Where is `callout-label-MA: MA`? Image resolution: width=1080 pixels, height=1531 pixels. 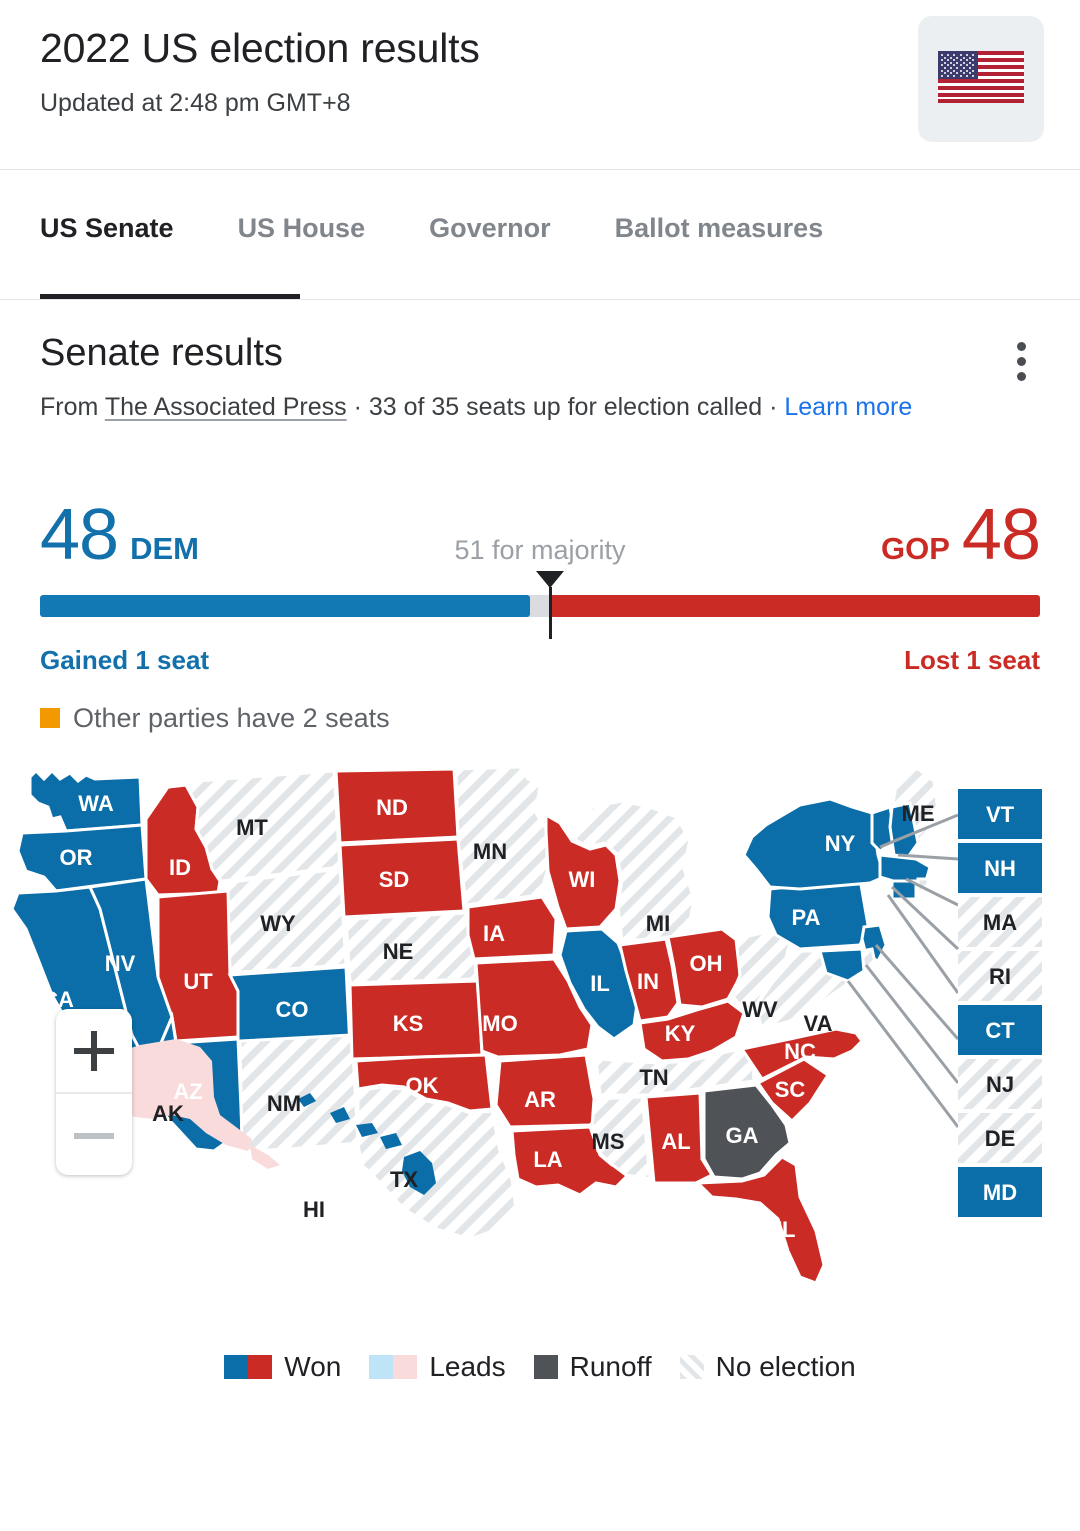
callout-label-MA: MA is located at coordinates (1000, 922).